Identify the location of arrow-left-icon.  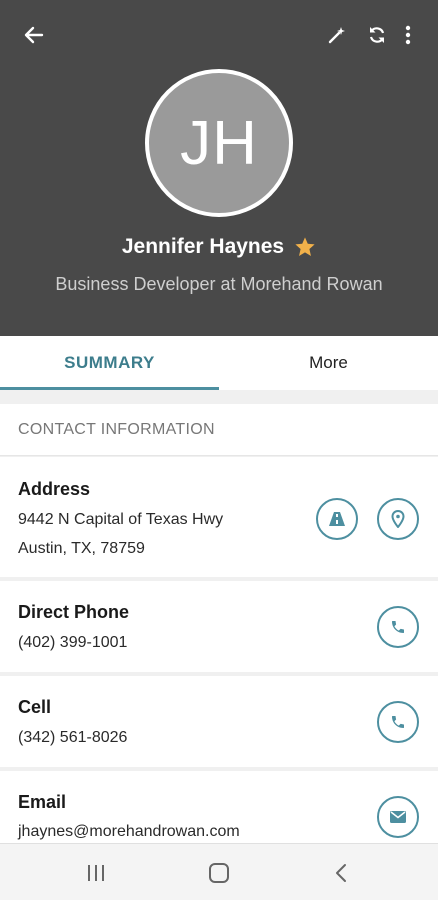
(34, 35).